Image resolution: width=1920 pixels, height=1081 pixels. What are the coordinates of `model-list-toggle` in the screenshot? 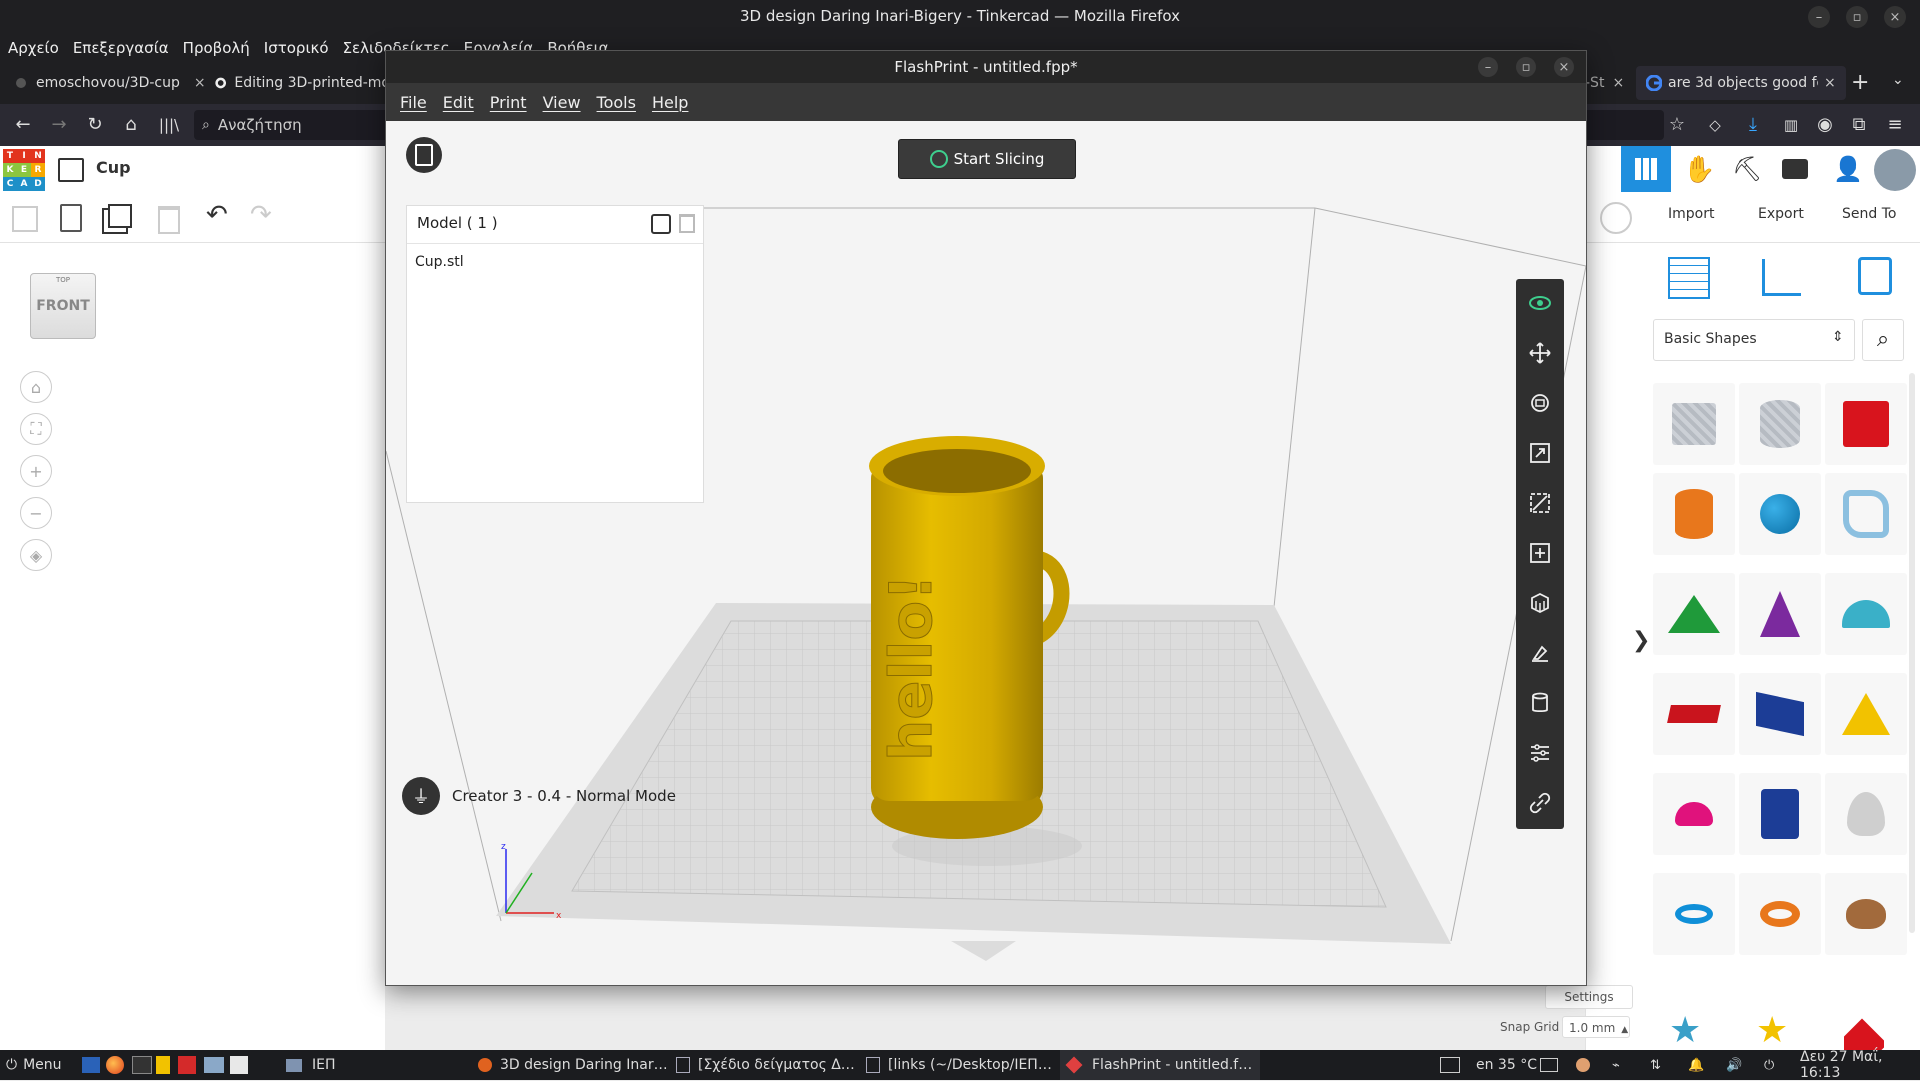 It's located at (424, 155).